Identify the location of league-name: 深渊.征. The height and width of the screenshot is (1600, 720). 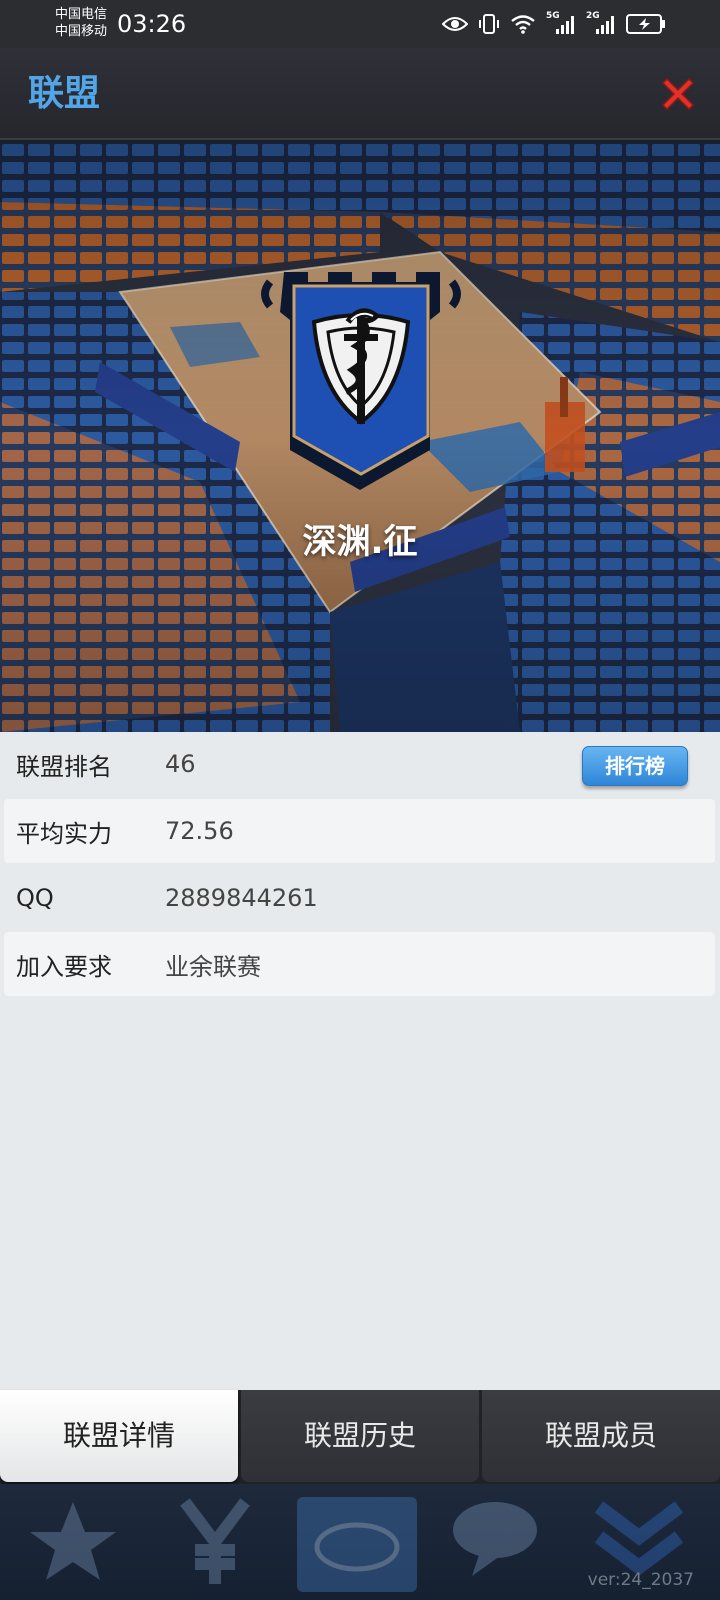
(360, 542).